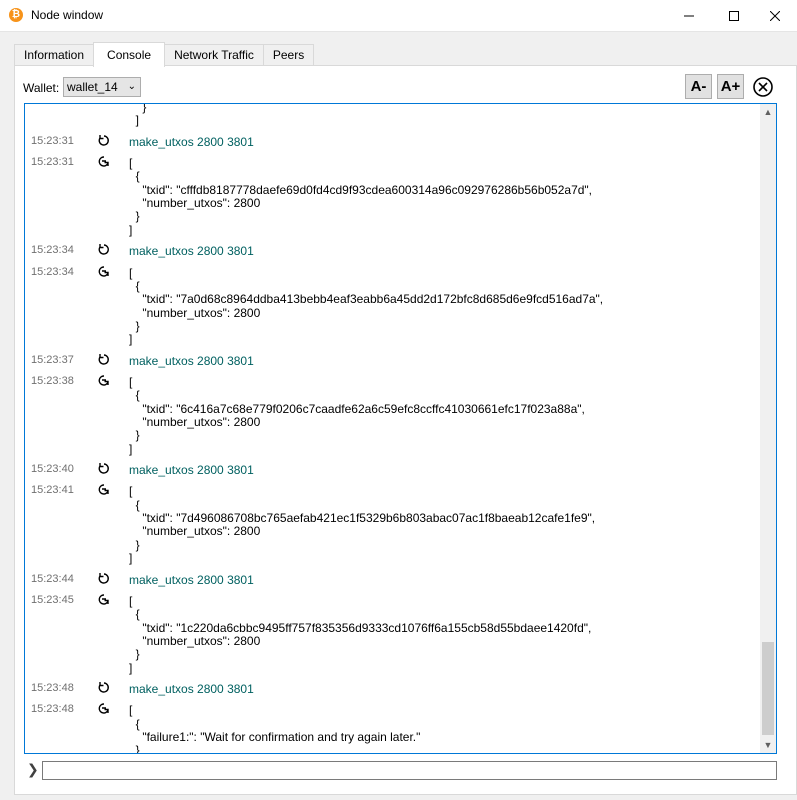  I want to click on chevron-down-icon: ⌄, so click(131, 86).